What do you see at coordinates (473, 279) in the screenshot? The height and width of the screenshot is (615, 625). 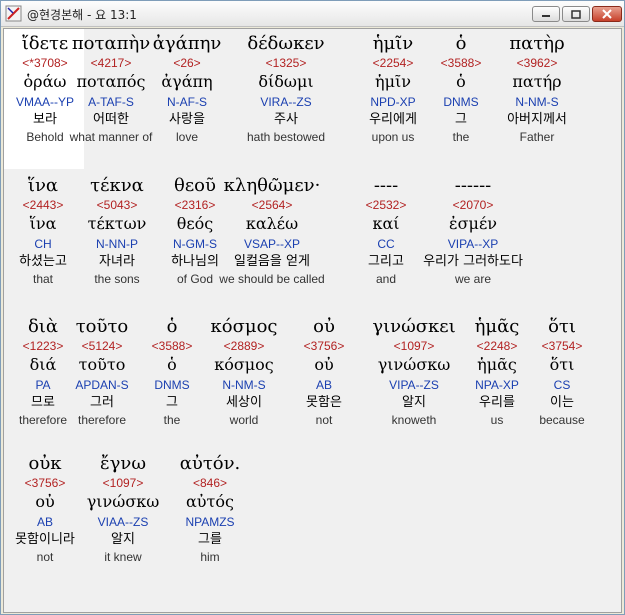 I see `english-gloss: we are` at bounding box center [473, 279].